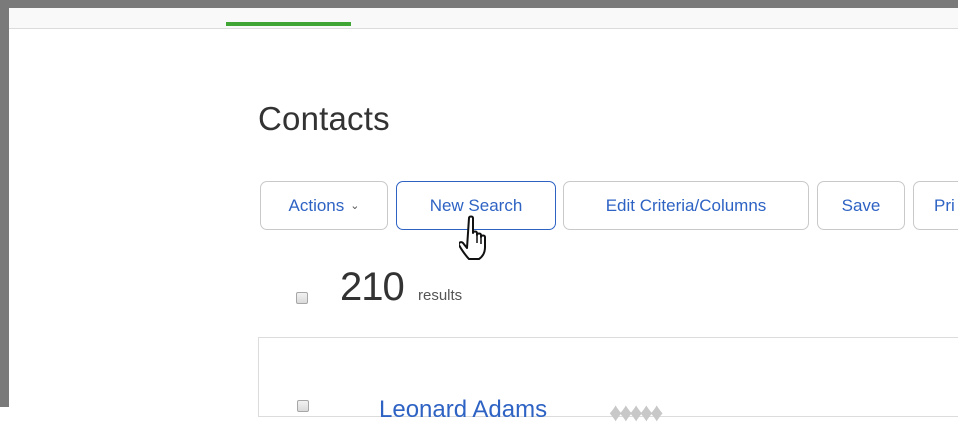 This screenshot has height=428, width=958. I want to click on contact-name-link: Leonard Adams, so click(463, 410).